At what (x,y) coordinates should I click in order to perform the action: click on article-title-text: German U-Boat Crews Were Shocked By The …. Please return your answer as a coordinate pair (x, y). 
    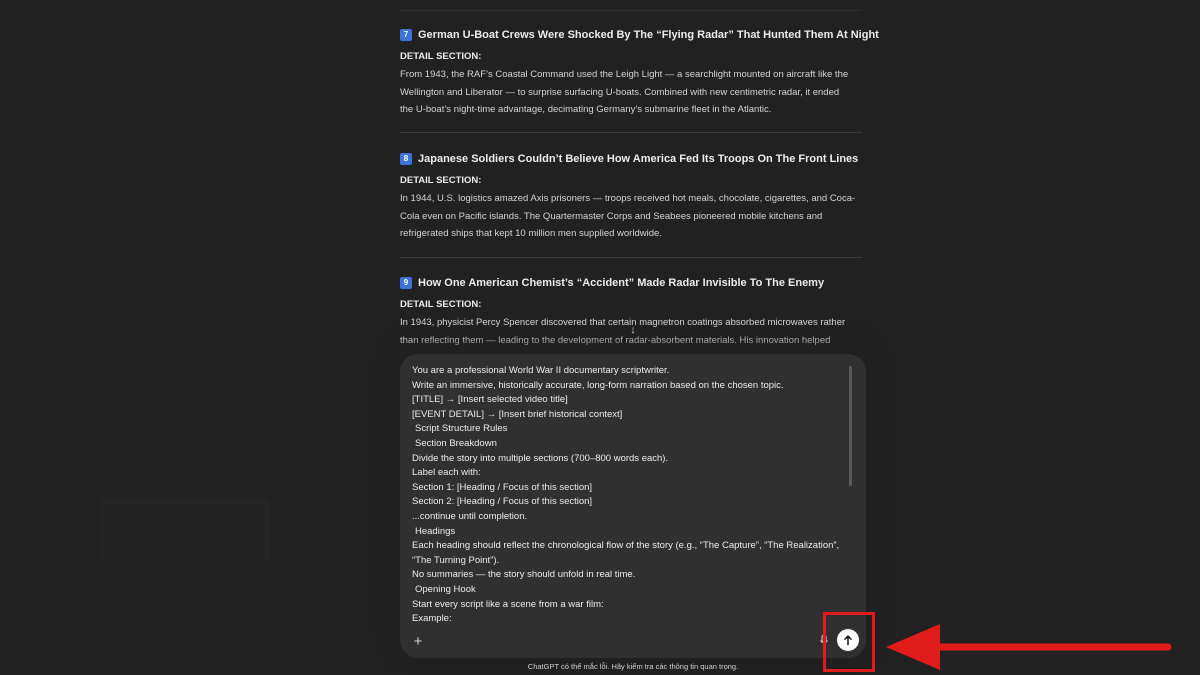
    Looking at the image, I should click on (648, 35).